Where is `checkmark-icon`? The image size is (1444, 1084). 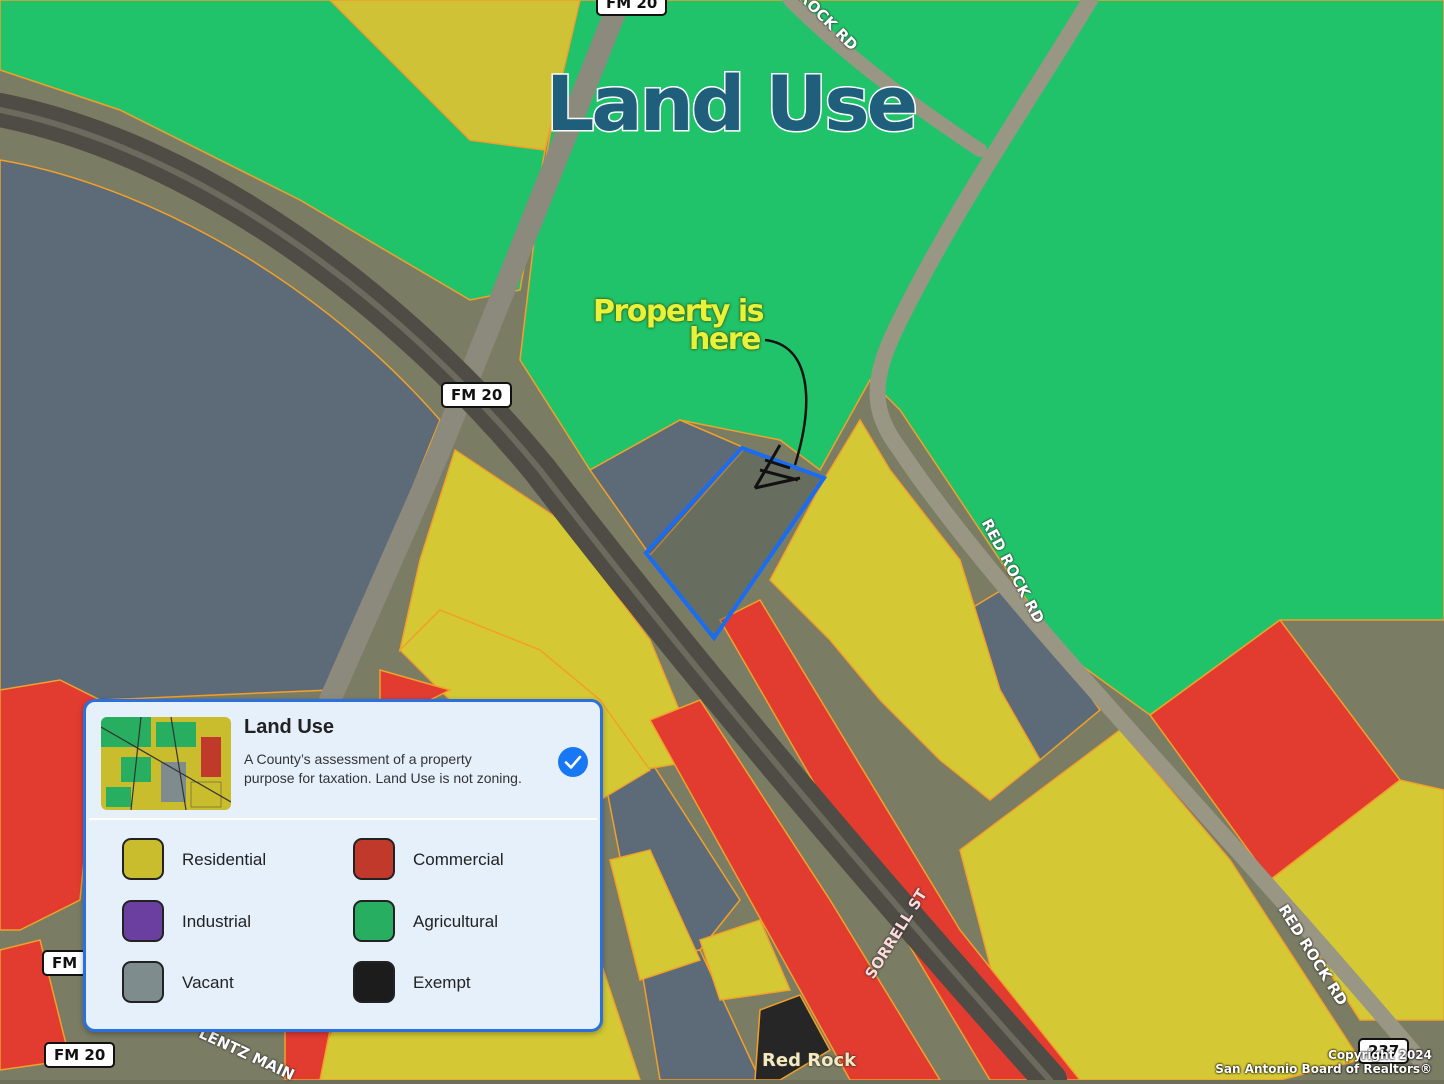 checkmark-icon is located at coordinates (573, 762).